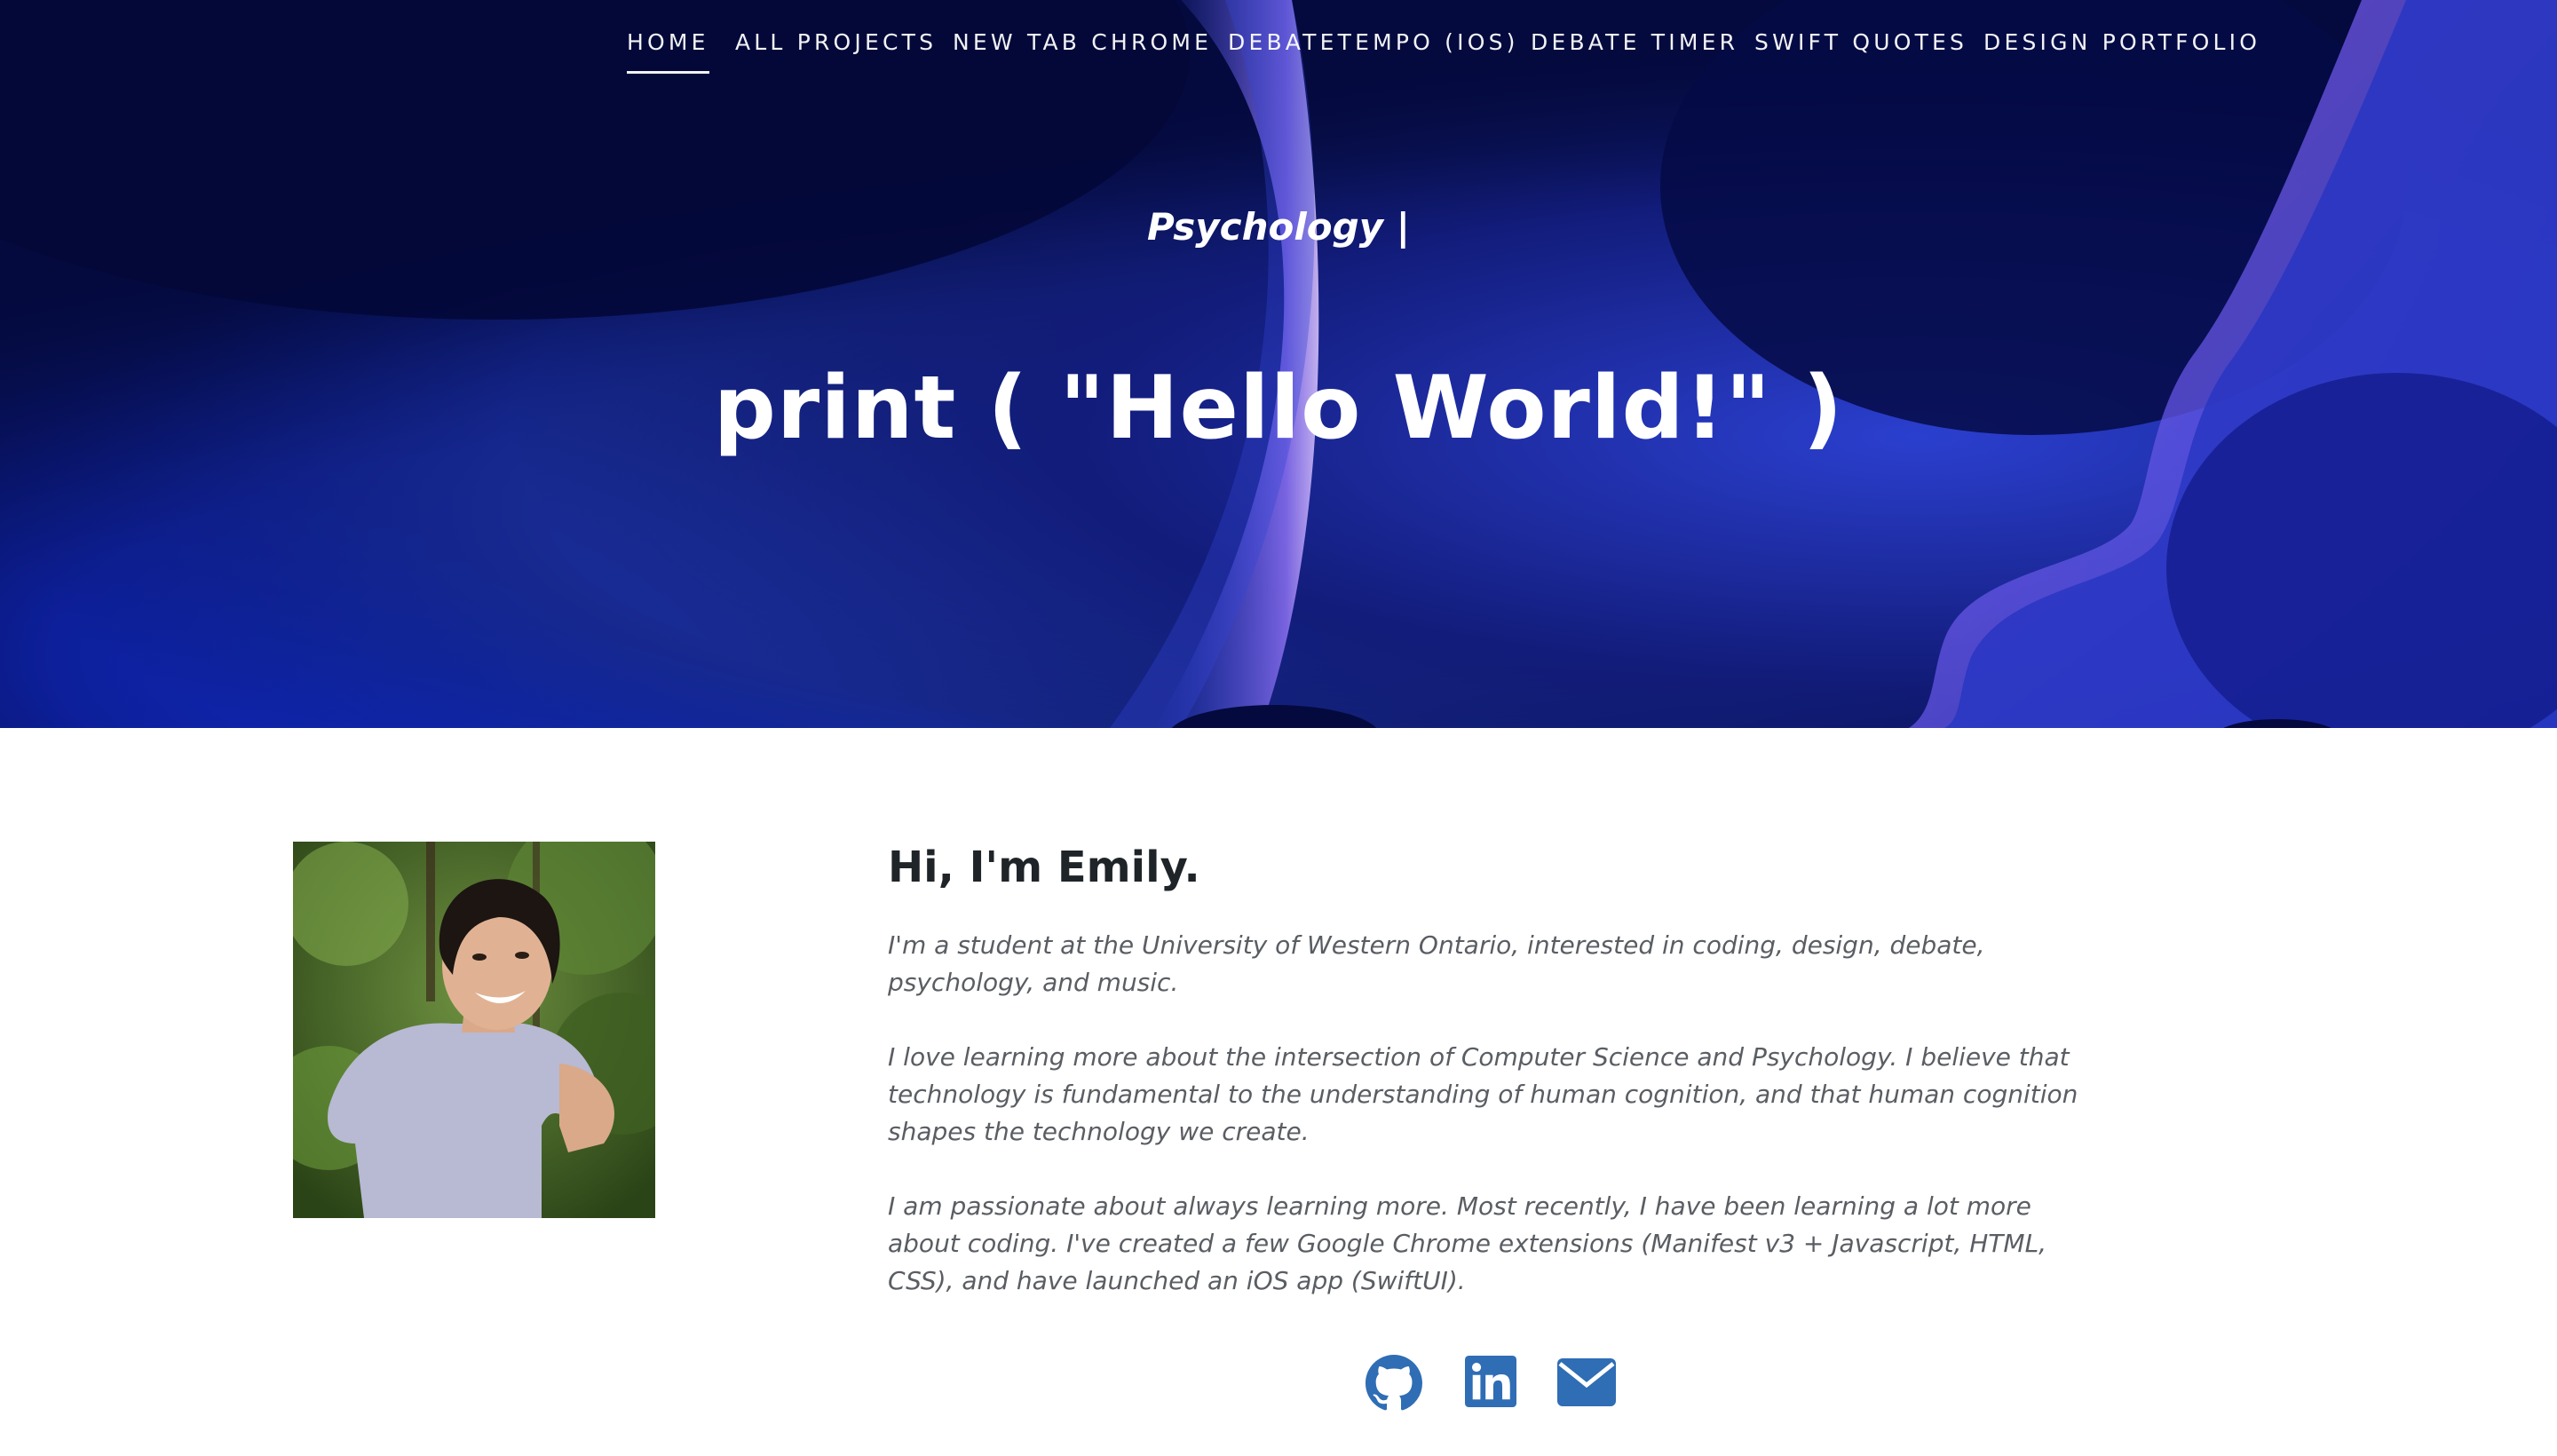 The image size is (2557, 1456). What do you see at coordinates (1082, 42) in the screenshot?
I see `nav-item-new-tab-chrome: NEW TAB CHROME` at bounding box center [1082, 42].